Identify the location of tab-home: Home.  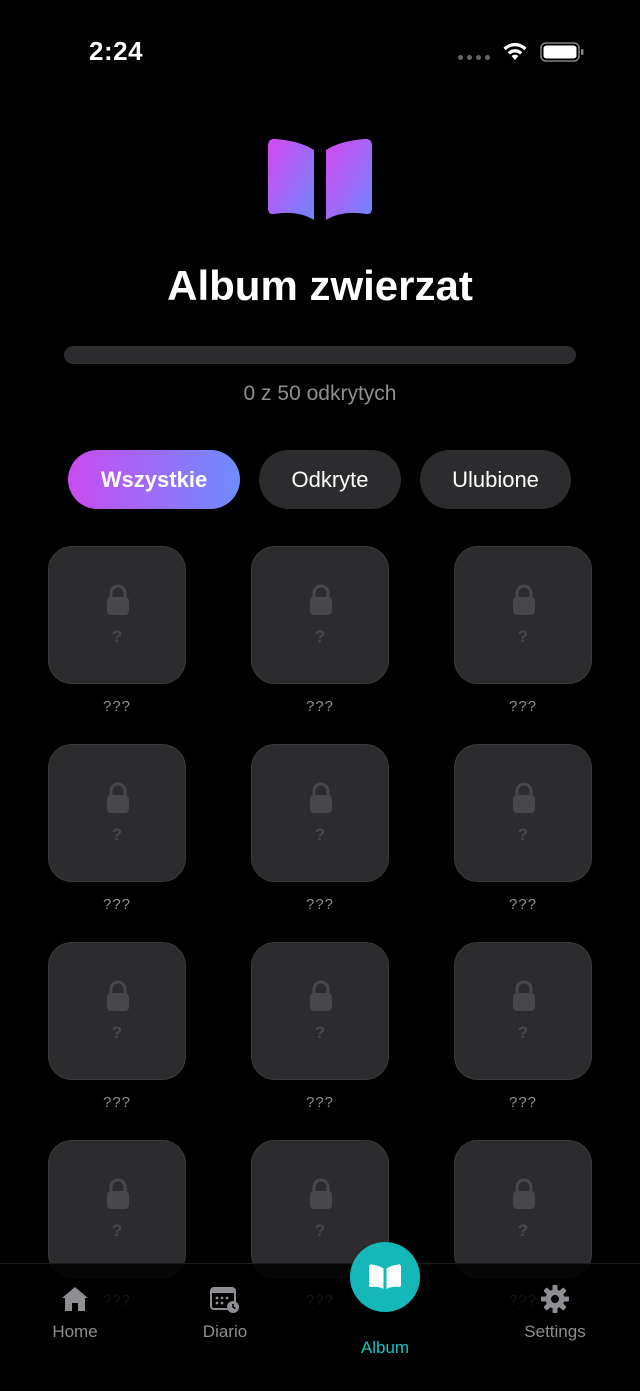
(75, 1327).